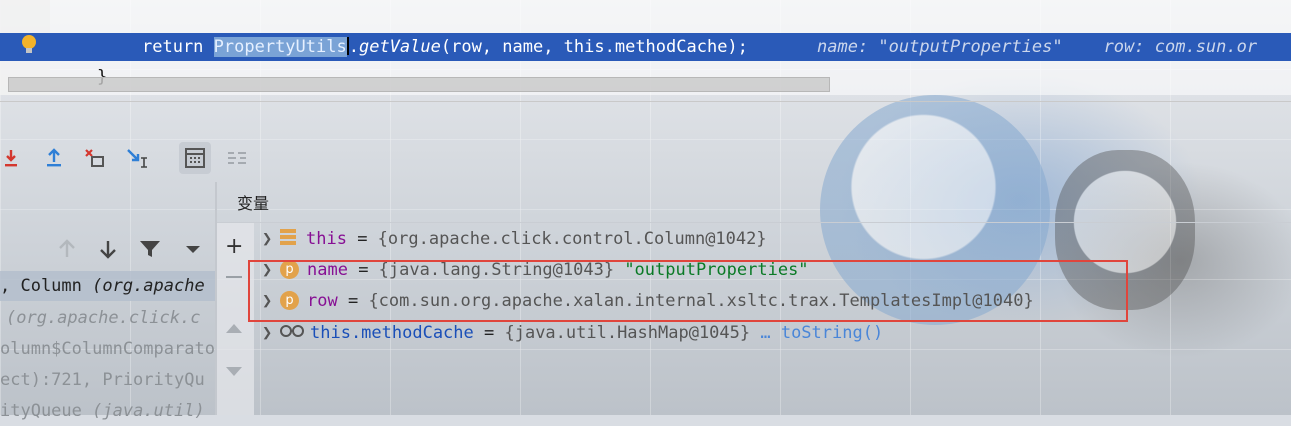  I want to click on trace-current-stream-icon, so click(237, 158).